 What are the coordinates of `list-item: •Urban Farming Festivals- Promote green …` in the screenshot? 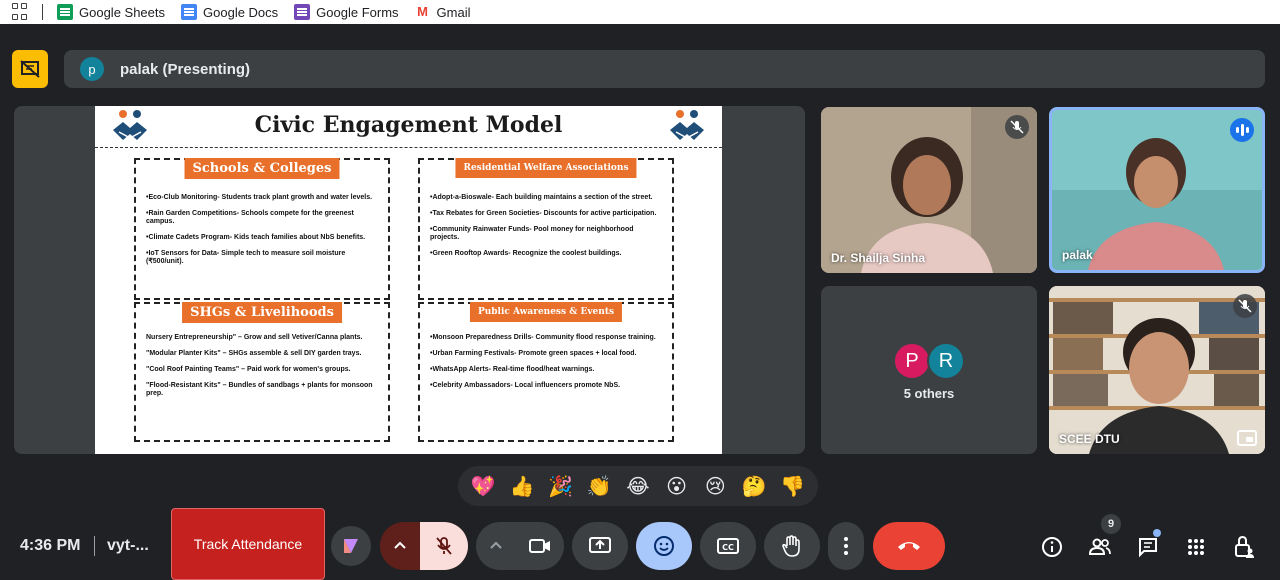 It's located at (533, 353).